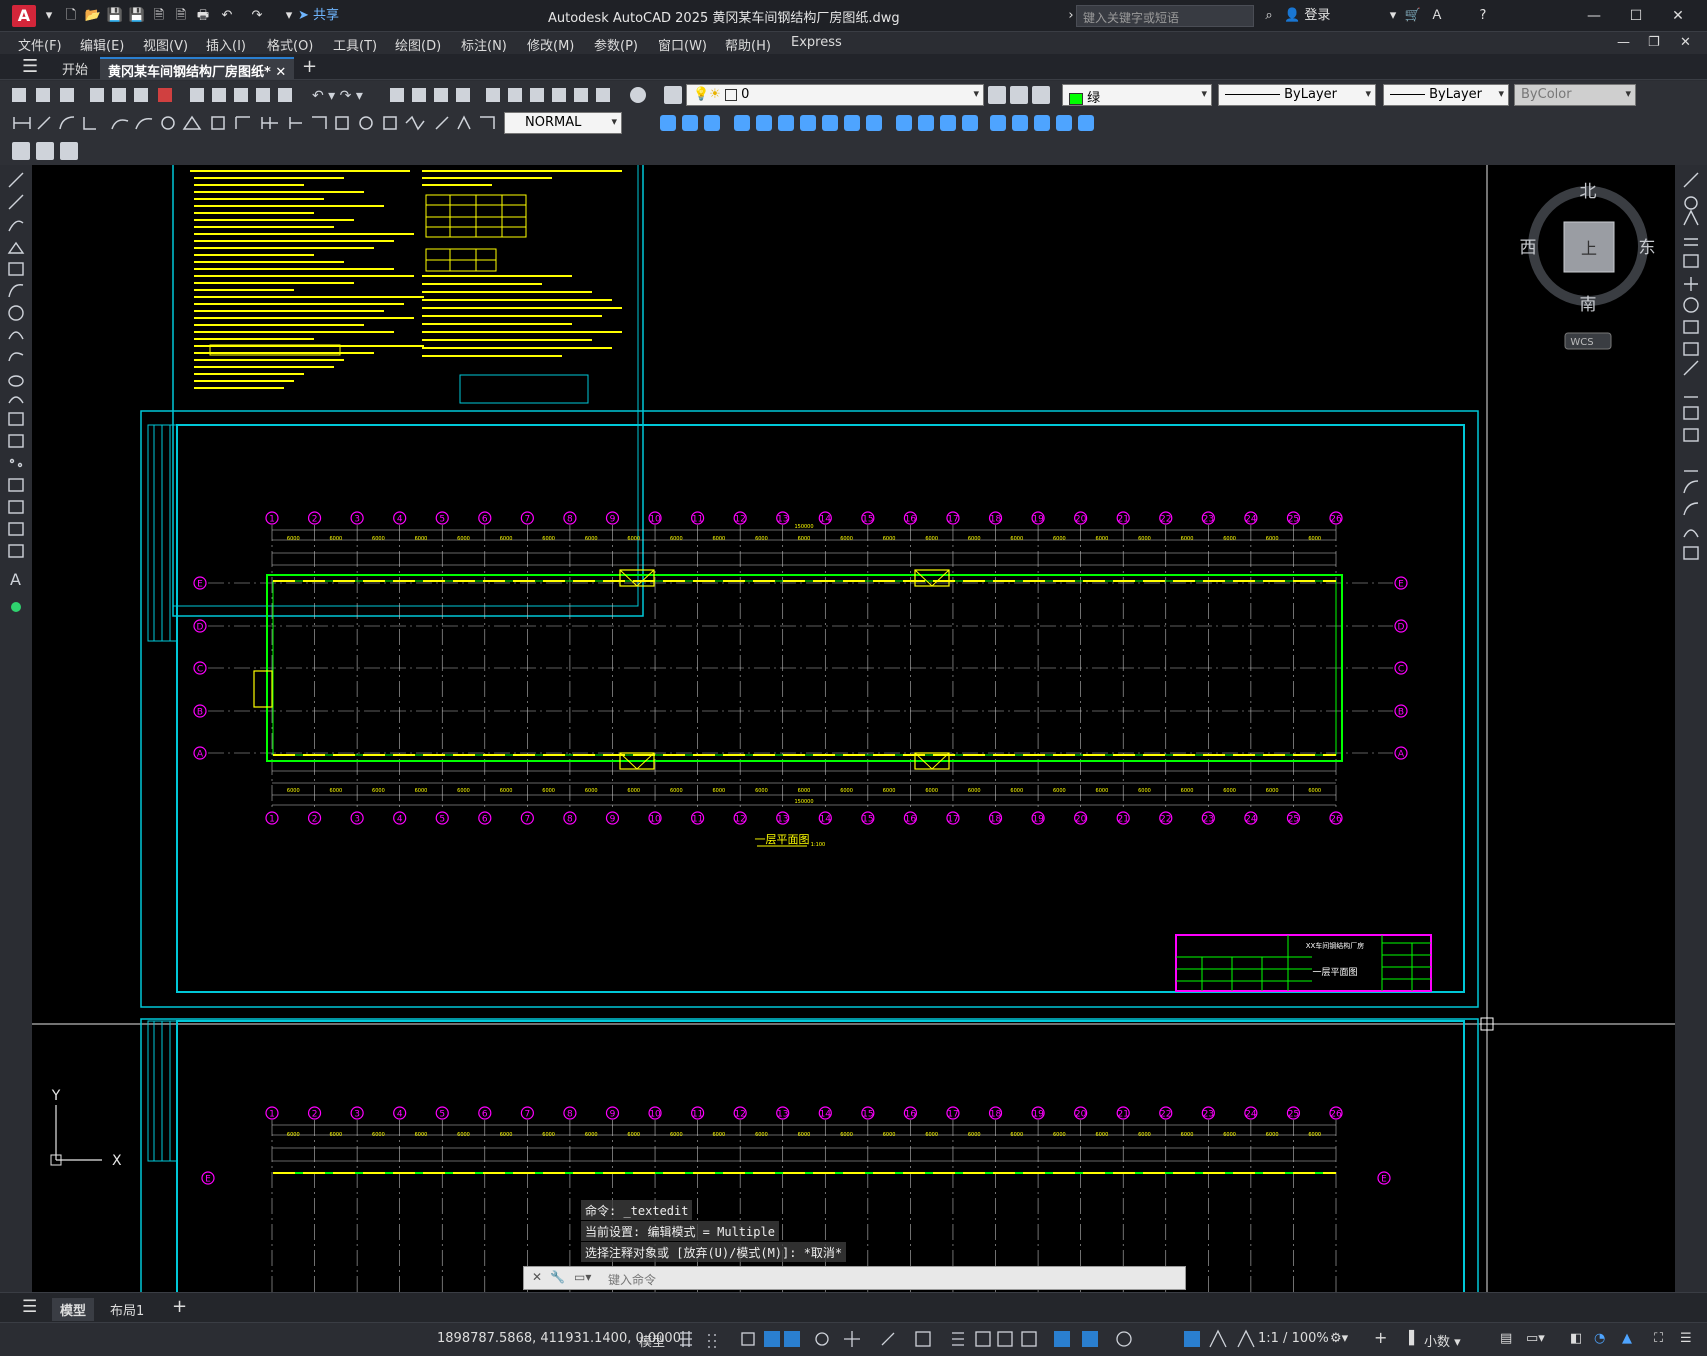 The width and height of the screenshot is (1707, 1356). Describe the element at coordinates (673, 95) in the screenshot. I see `layer-manager-icon` at that location.